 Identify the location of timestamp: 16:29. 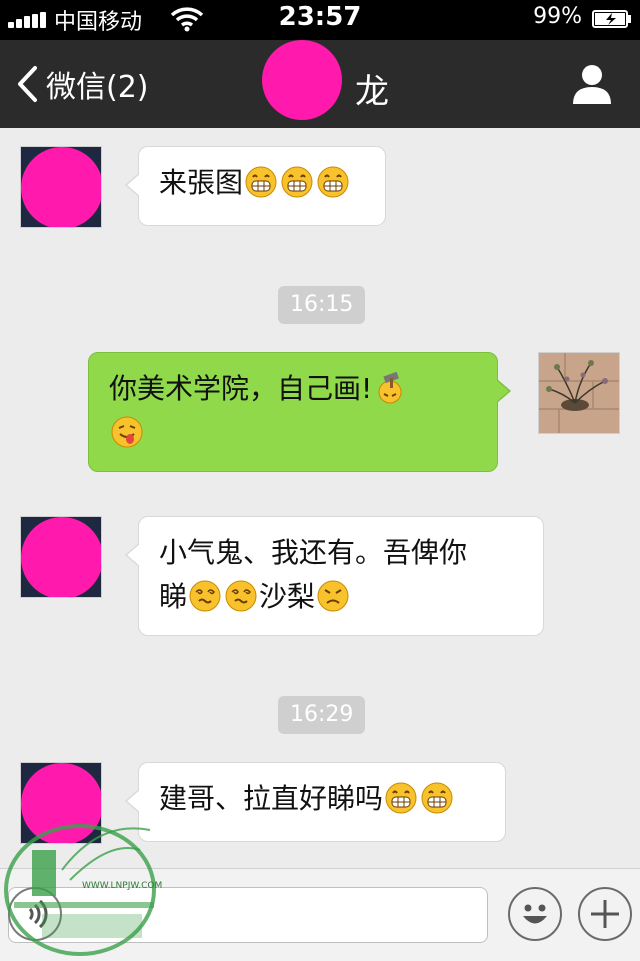
(322, 715).